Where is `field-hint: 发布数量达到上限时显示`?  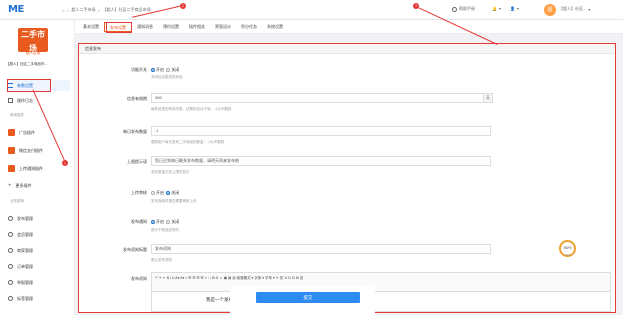 field-hint: 发布数量达到上限时显示 is located at coordinates (170, 172).